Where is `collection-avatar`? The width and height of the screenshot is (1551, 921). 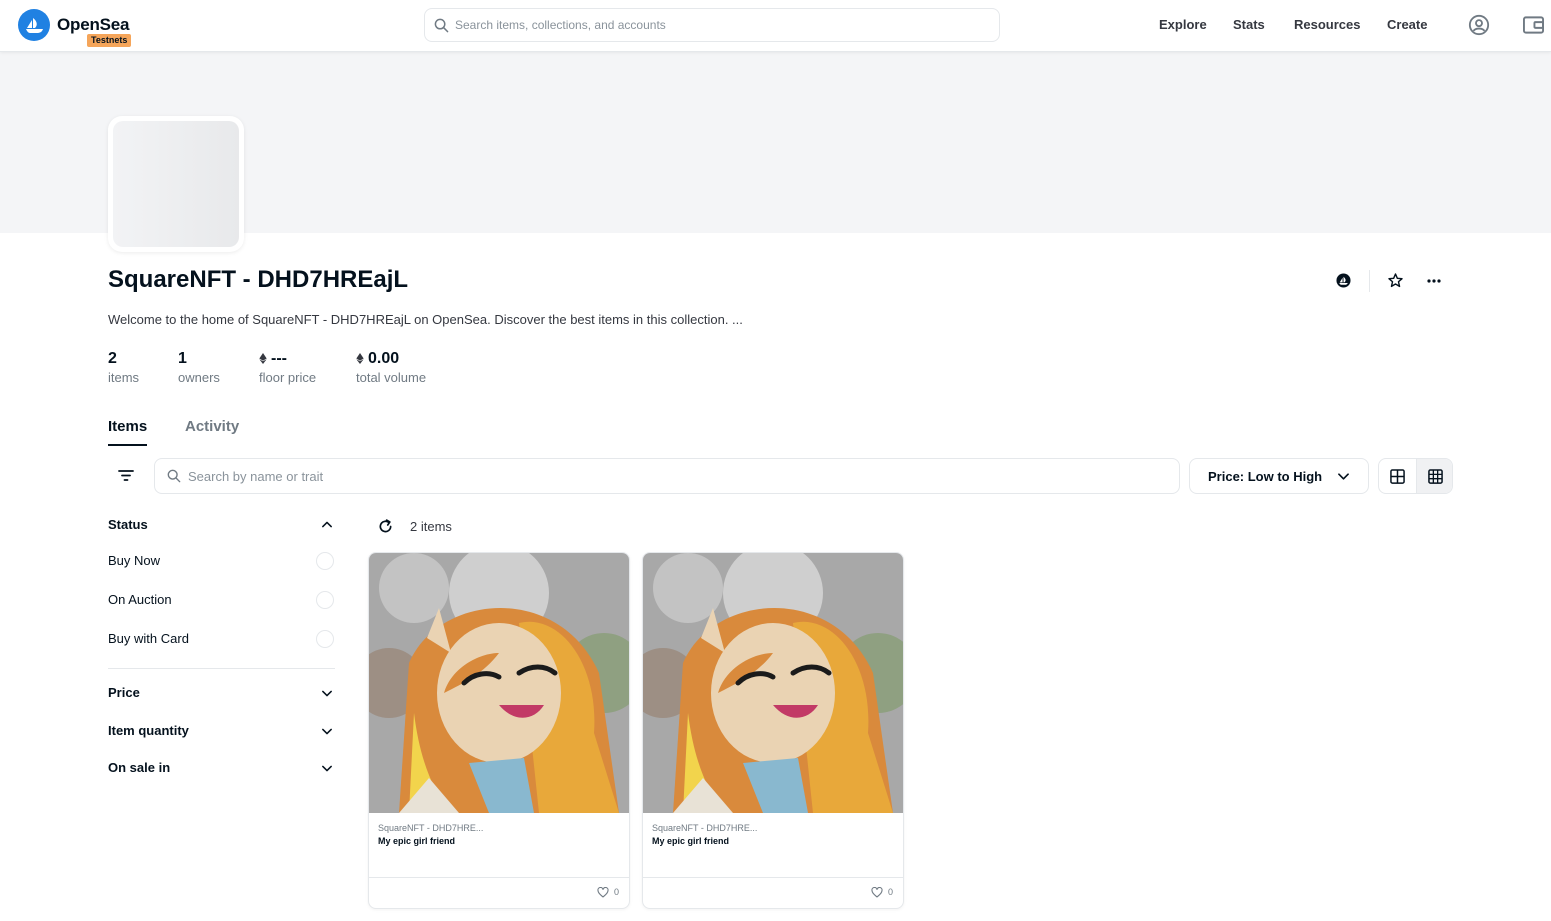 collection-avatar is located at coordinates (176, 184).